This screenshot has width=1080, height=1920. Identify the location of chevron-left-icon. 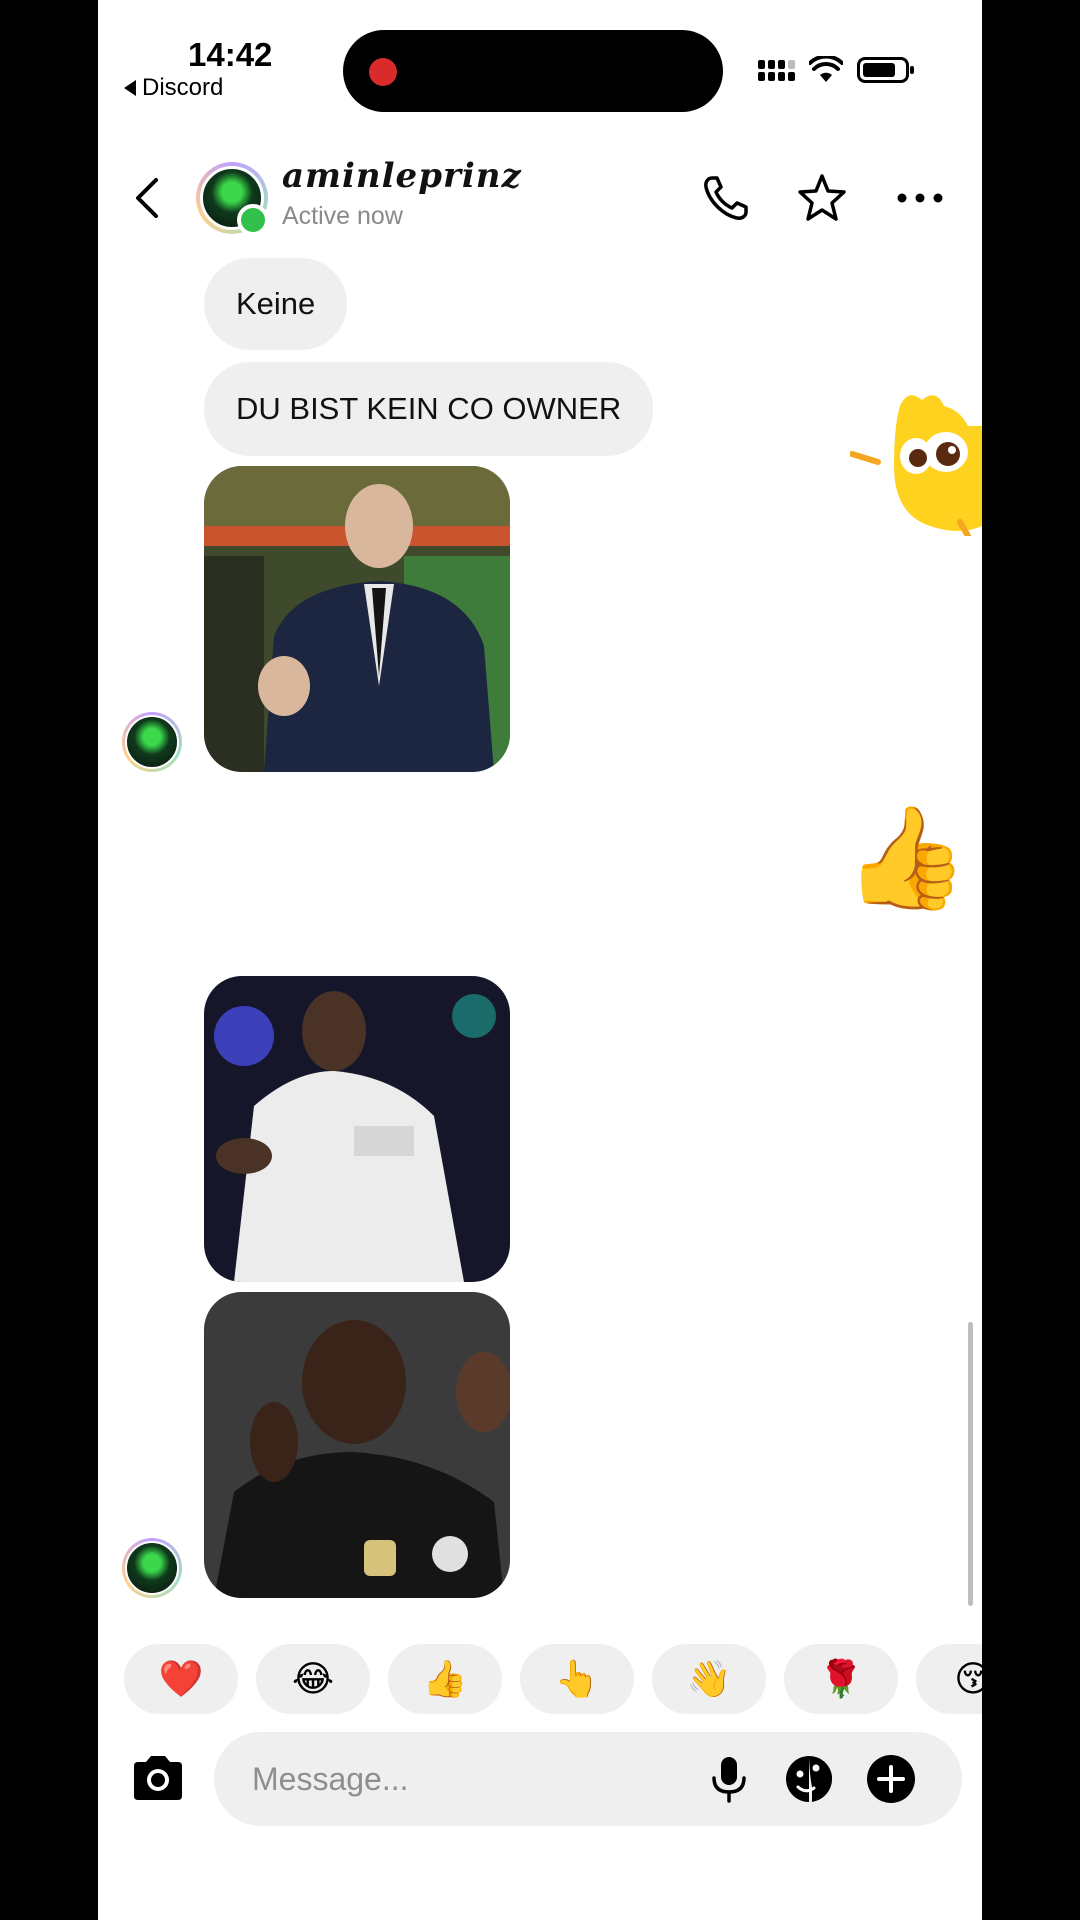
(147, 198).